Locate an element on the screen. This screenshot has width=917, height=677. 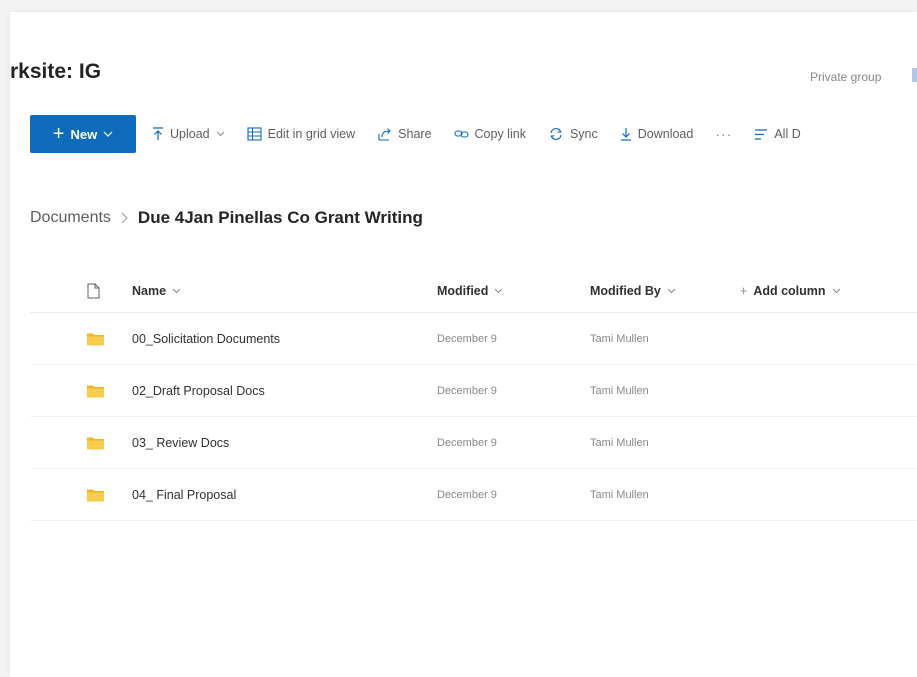
more-options-button: ··· is located at coordinates (723, 134).